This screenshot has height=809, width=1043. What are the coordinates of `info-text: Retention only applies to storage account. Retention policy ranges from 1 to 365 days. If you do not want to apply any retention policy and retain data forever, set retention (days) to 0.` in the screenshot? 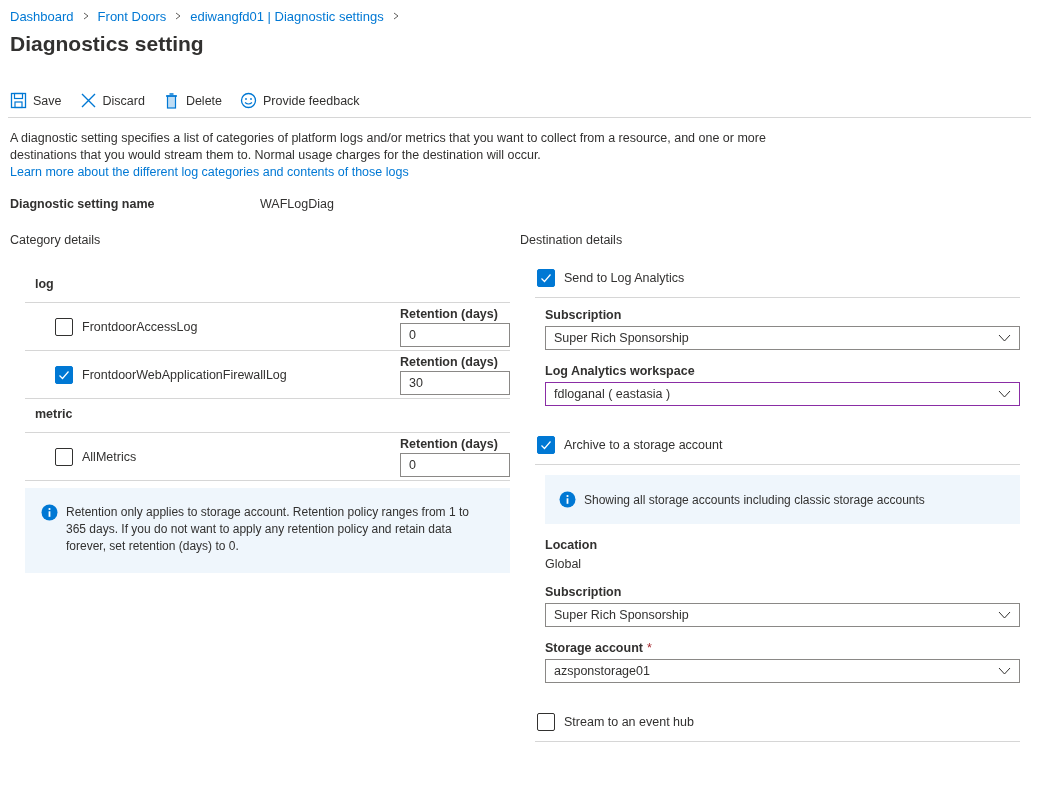 It's located at (268, 529).